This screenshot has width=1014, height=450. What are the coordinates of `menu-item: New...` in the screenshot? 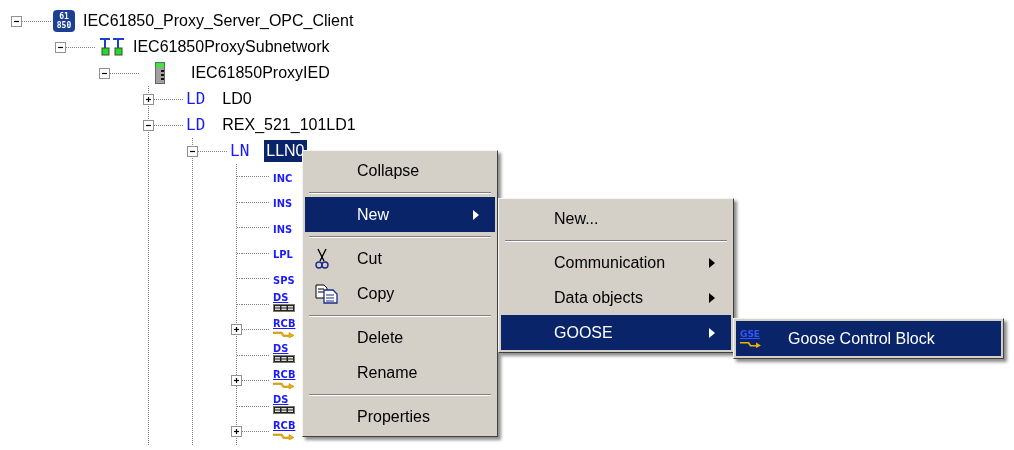 It's located at (616, 218).